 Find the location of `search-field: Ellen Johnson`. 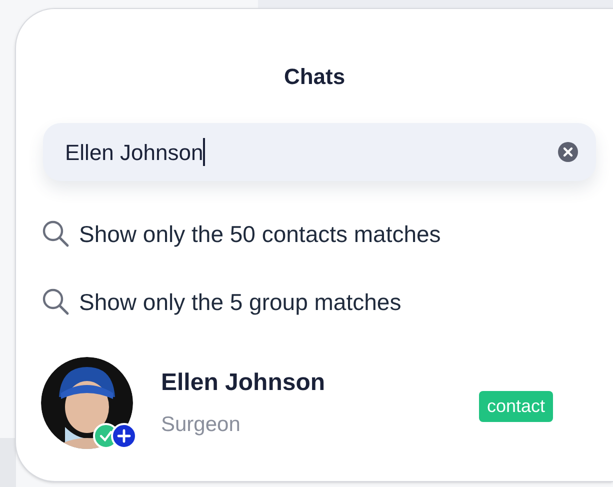

search-field: Ellen Johnson is located at coordinates (319, 152).